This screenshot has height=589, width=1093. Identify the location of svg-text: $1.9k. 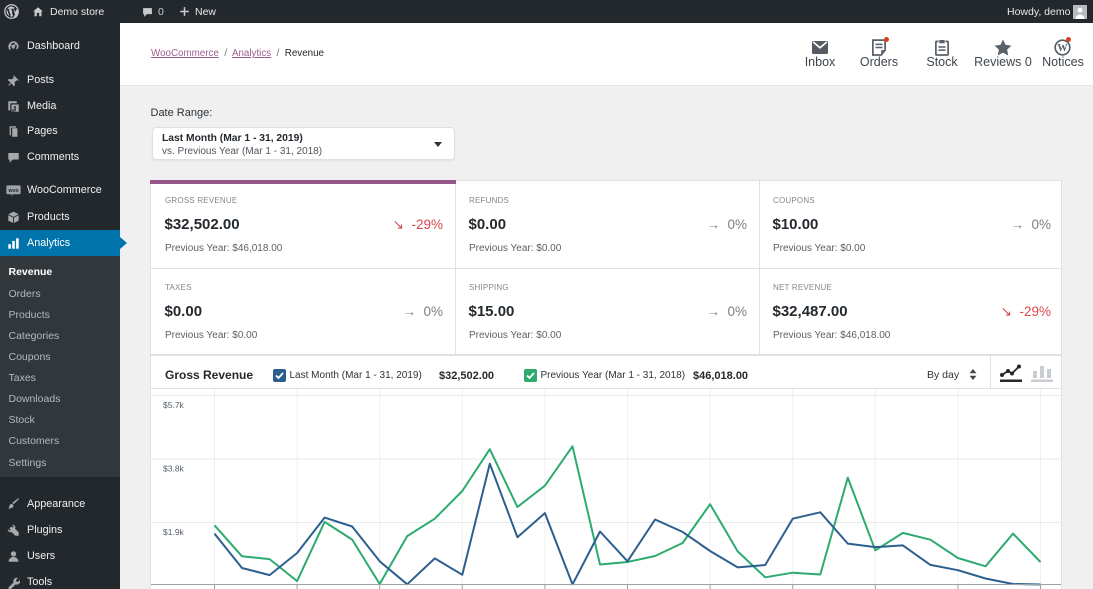
(174, 532).